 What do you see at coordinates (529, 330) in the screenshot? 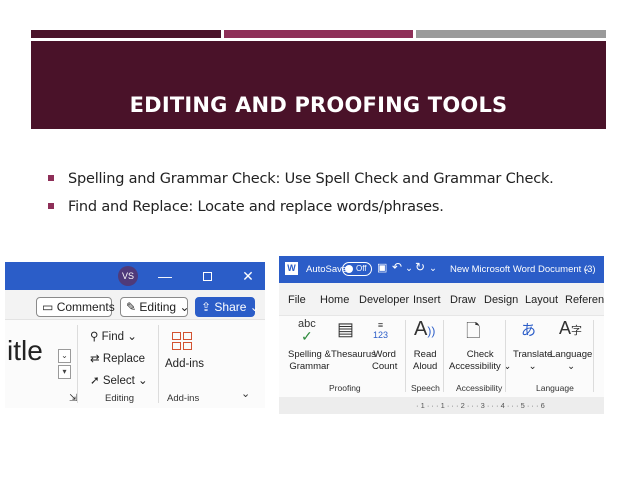
I see `translate-icon: あ` at bounding box center [529, 330].